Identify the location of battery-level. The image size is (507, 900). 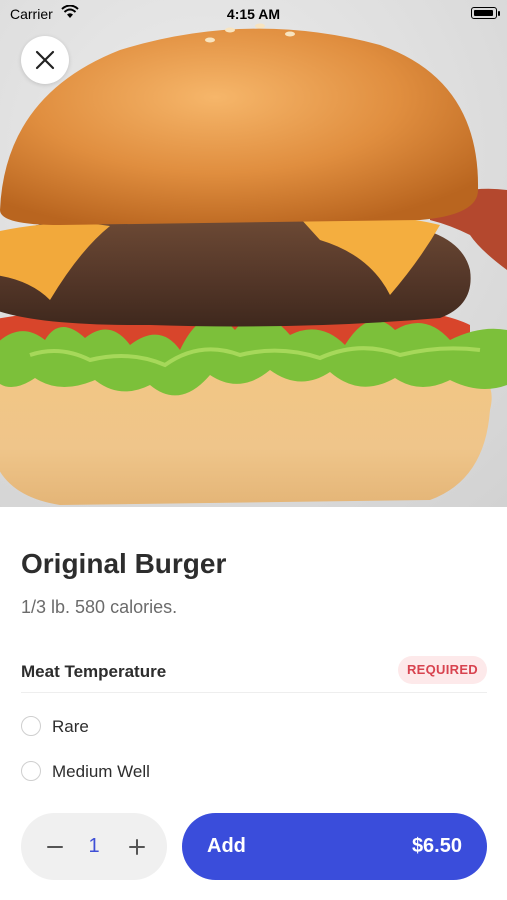
(483, 13).